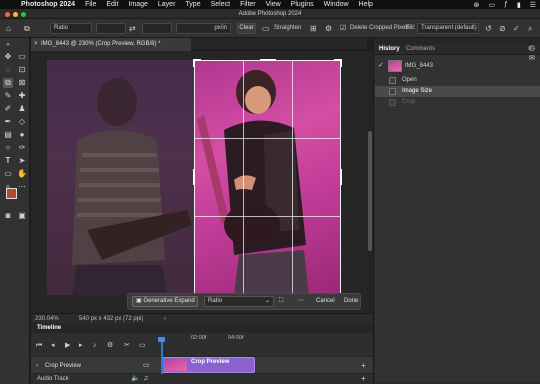  Describe the element at coordinates (137, 4) in the screenshot. I see `menu-image: Image` at that location.